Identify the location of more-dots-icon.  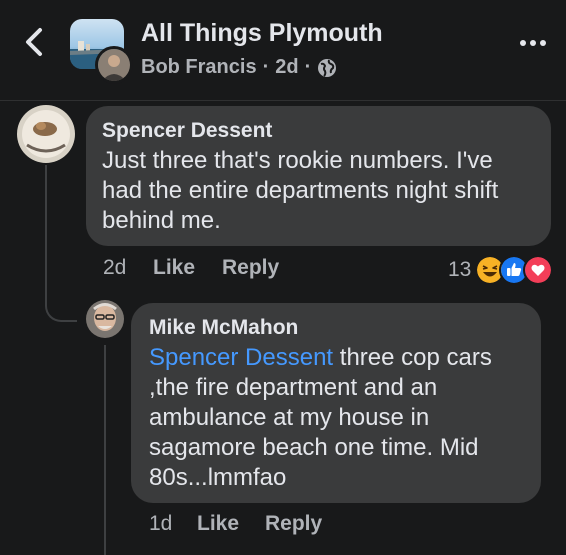
(533, 43).